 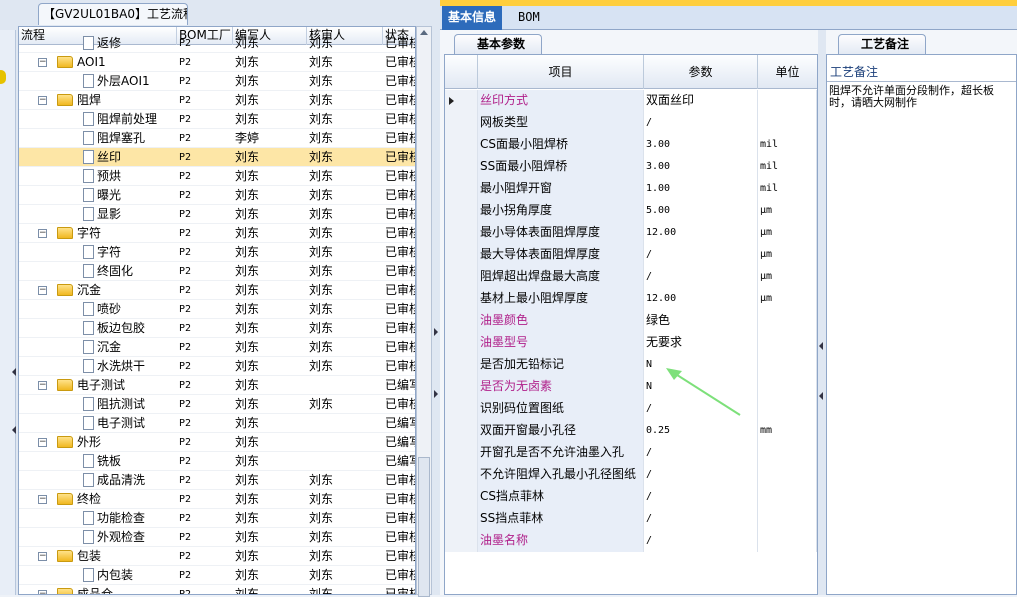 What do you see at coordinates (701, 321) in the screenshot?
I see `param-value: 绿色` at bounding box center [701, 321].